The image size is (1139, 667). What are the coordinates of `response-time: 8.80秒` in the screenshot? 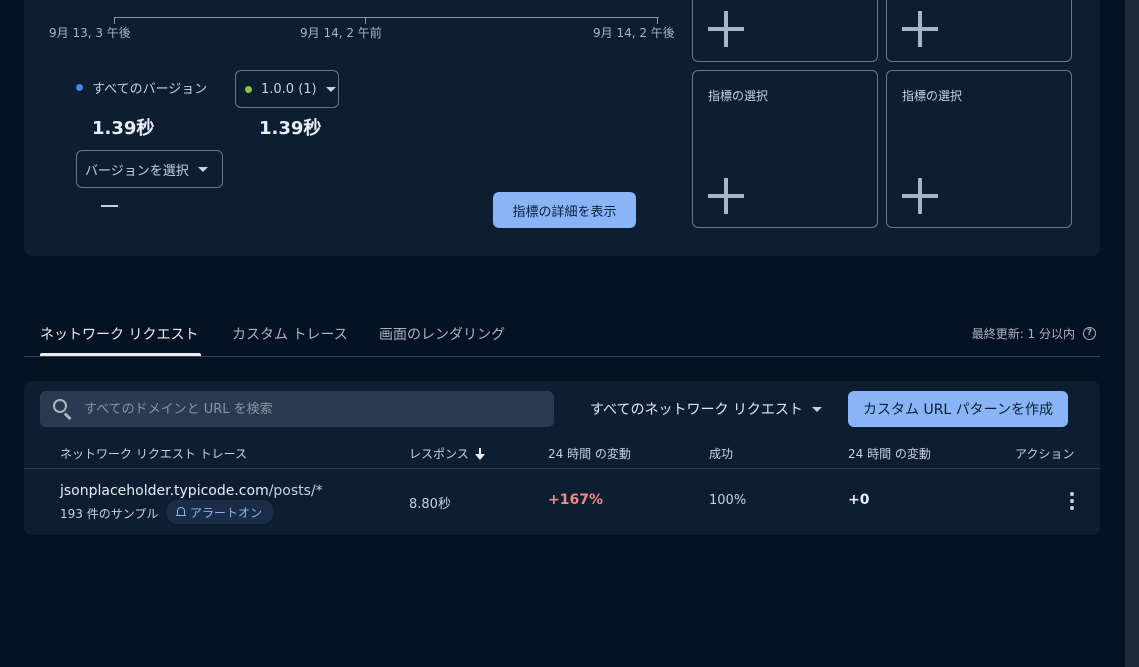 It's located at (430, 504).